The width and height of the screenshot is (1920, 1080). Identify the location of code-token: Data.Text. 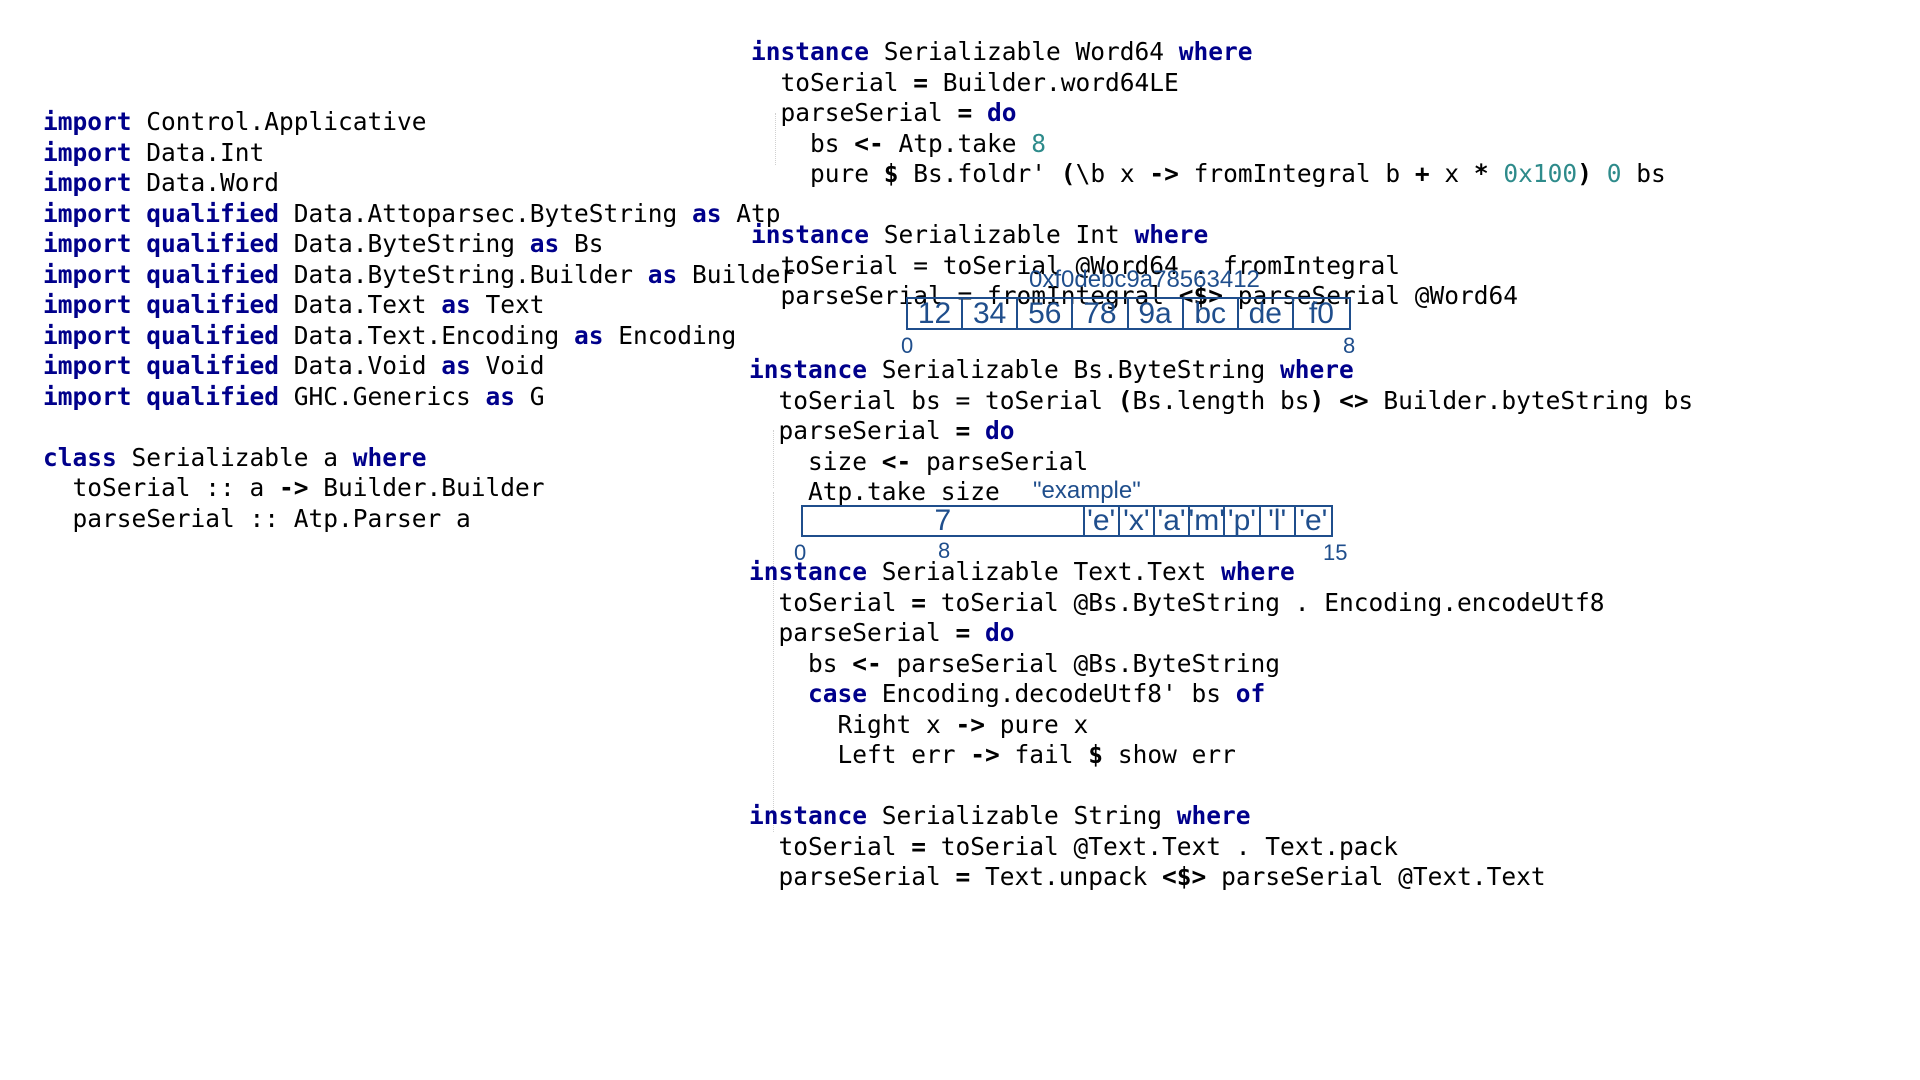
(360, 304).